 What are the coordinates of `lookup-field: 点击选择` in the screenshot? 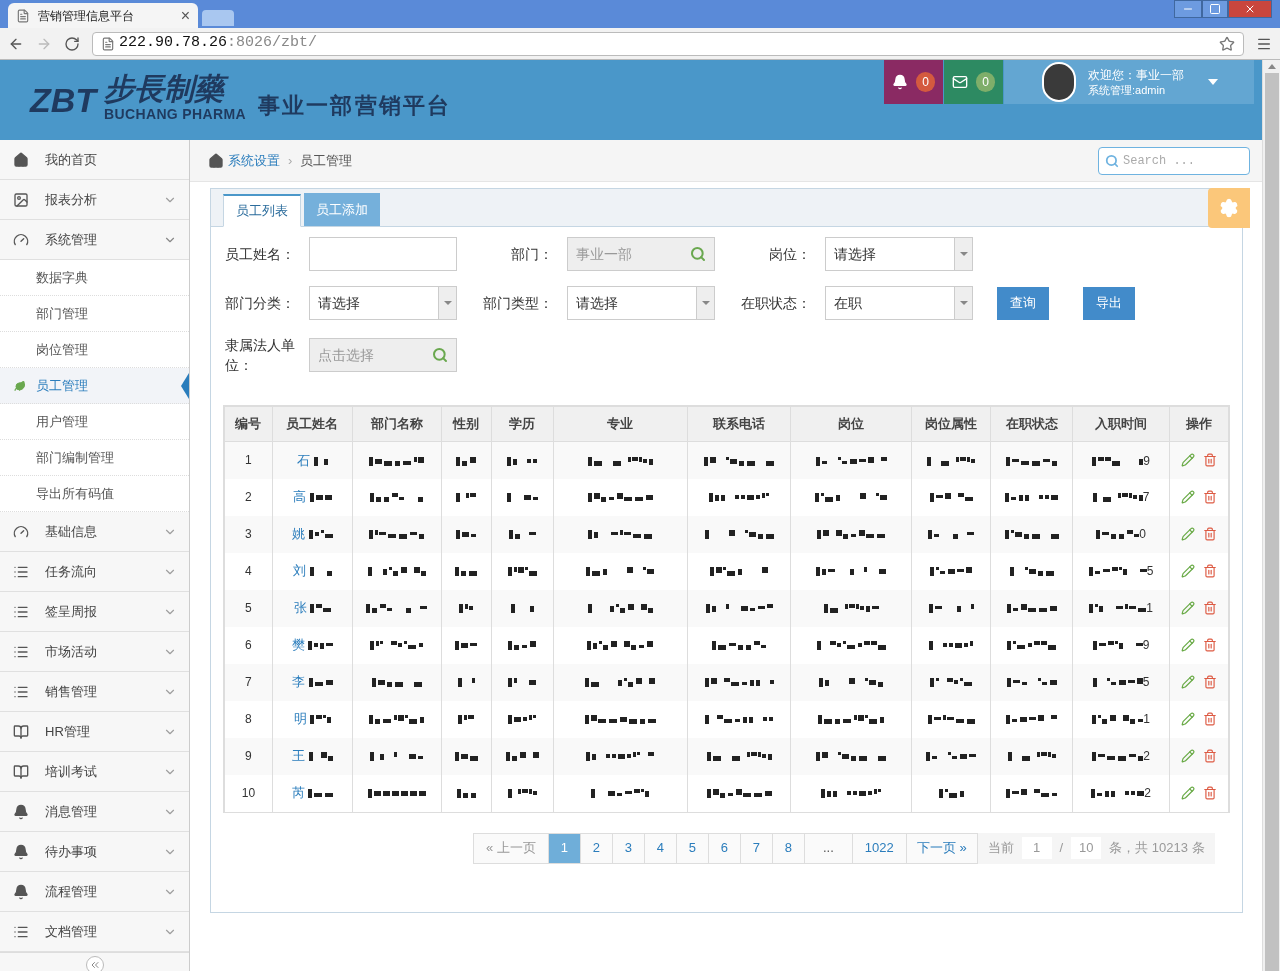 It's located at (383, 355).